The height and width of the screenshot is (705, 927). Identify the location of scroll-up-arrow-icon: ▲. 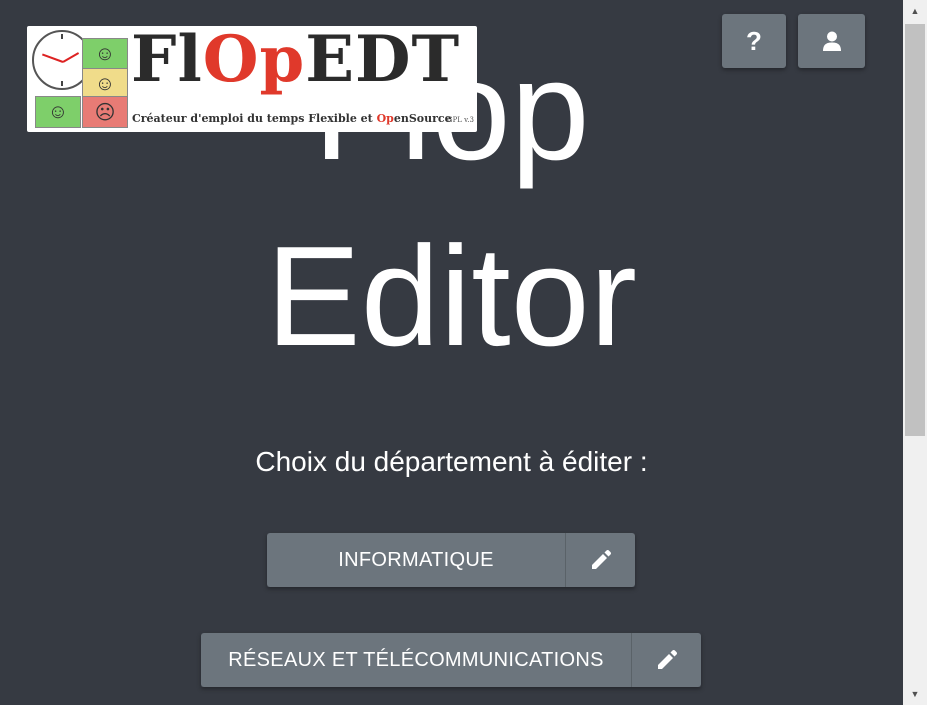
(915, 11).